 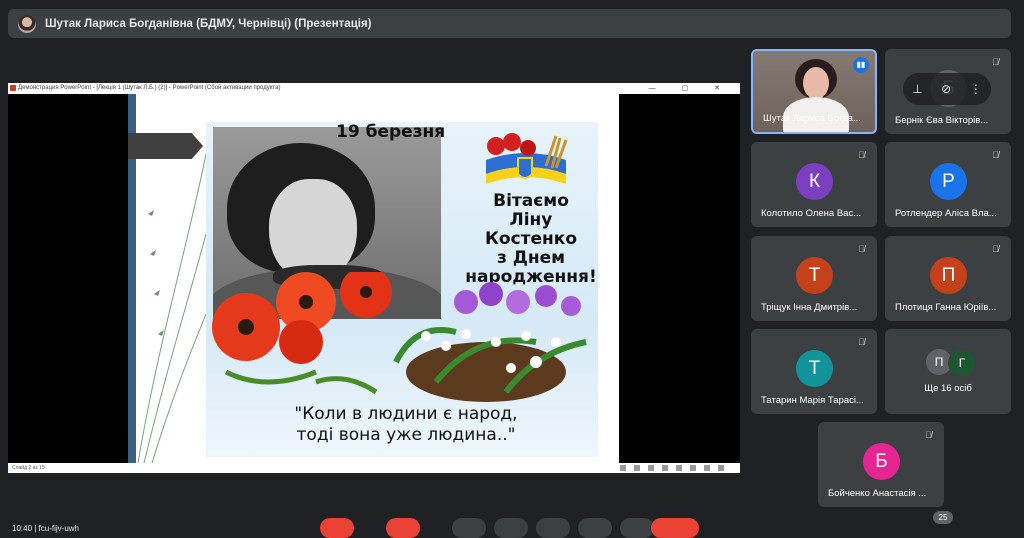 I want to click on participant-avatar: Б, so click(x=881, y=461).